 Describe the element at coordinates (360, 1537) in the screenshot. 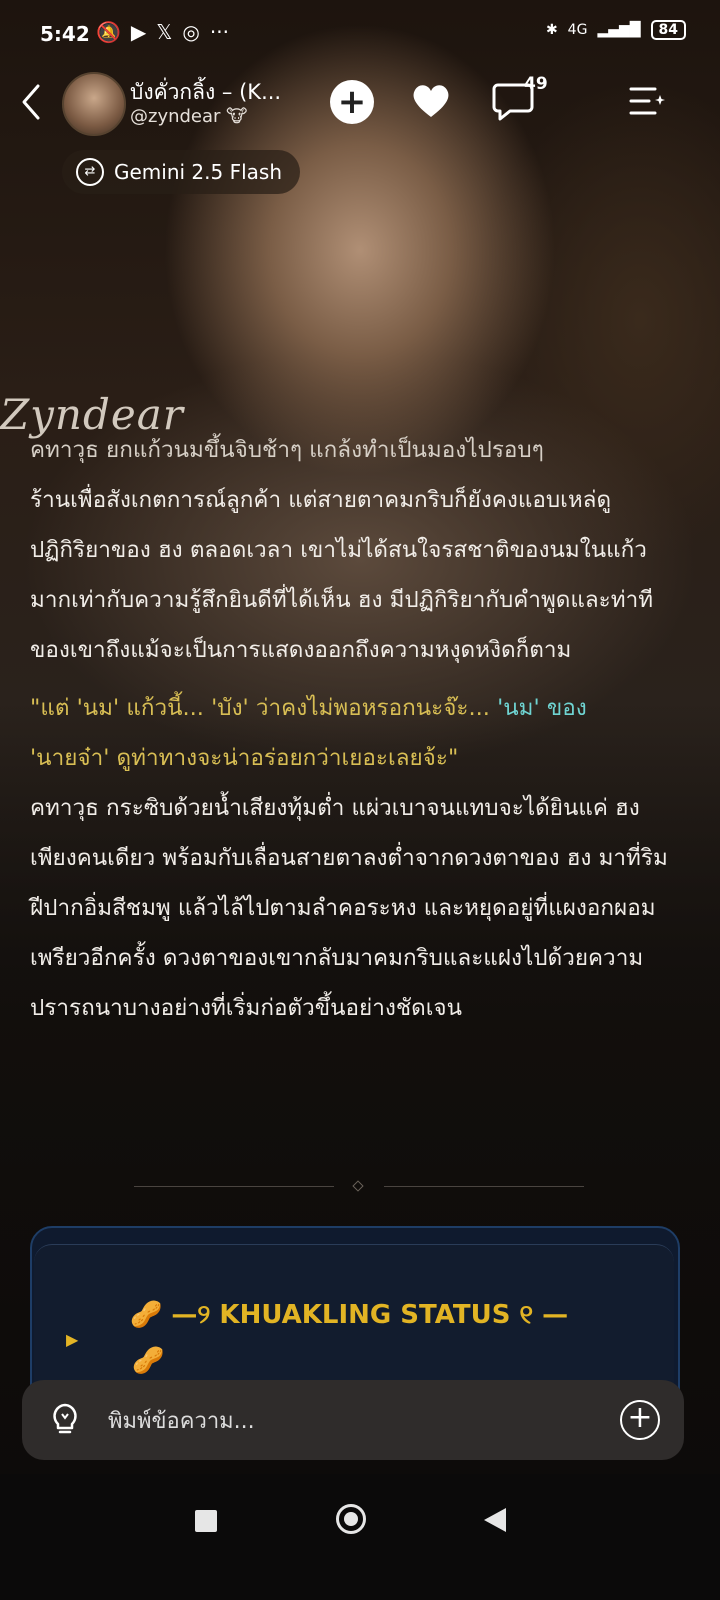

I see `system-nav-bar` at that location.